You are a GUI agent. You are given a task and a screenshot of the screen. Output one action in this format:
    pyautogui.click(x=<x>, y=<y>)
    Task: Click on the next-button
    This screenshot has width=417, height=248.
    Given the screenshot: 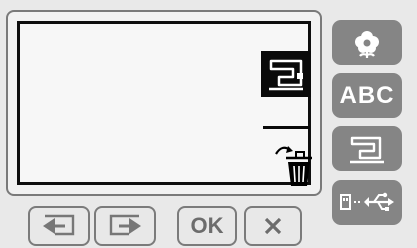 What is the action you would take?
    pyautogui.click(x=125, y=226)
    